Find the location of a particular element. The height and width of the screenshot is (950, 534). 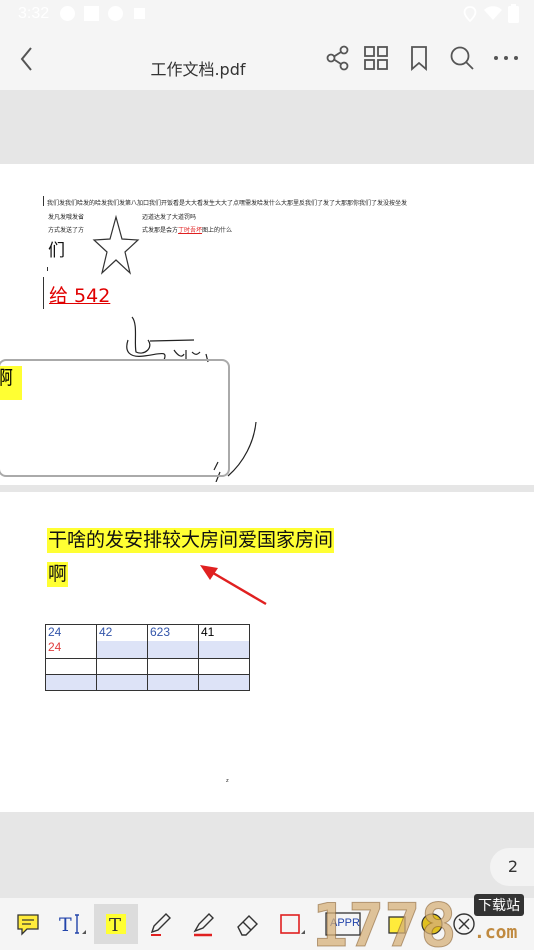

cell-text: 42 is located at coordinates (106, 632).